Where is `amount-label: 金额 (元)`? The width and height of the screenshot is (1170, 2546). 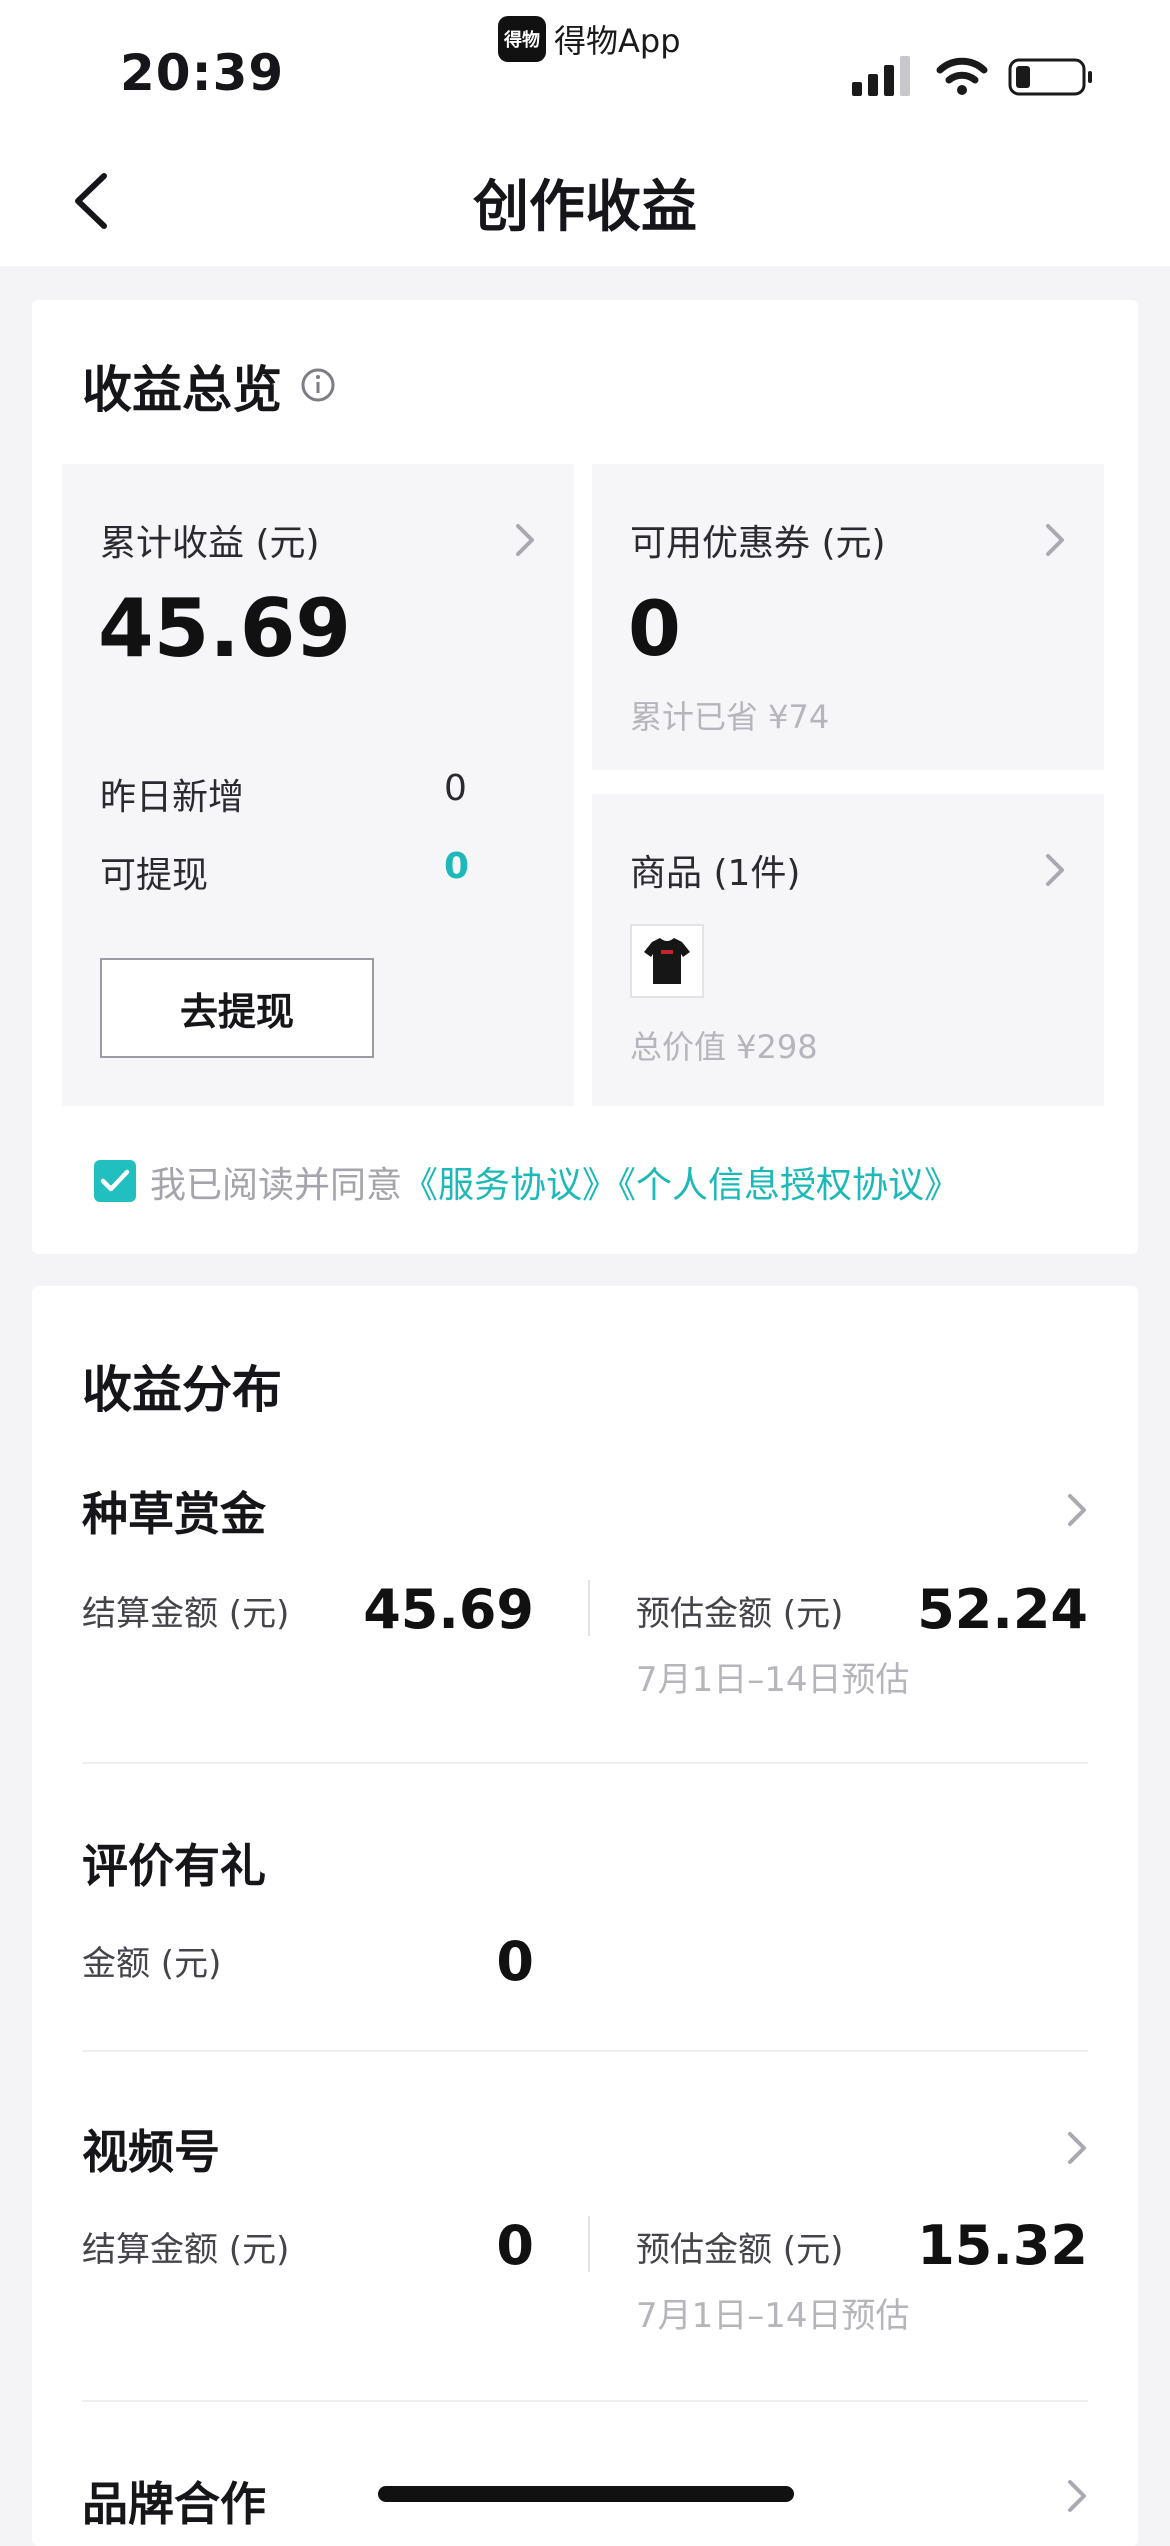
amount-label: 金额 (元) is located at coordinates (152, 1964).